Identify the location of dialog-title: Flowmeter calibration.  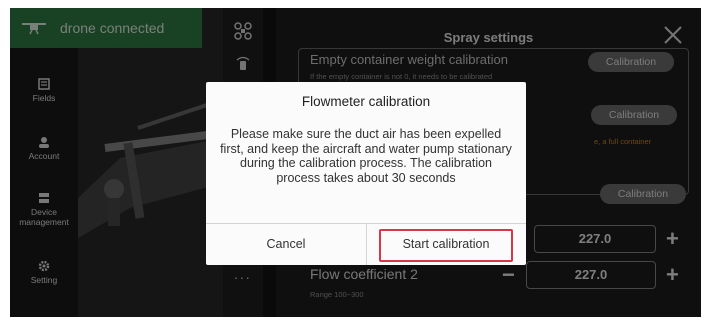
(366, 101).